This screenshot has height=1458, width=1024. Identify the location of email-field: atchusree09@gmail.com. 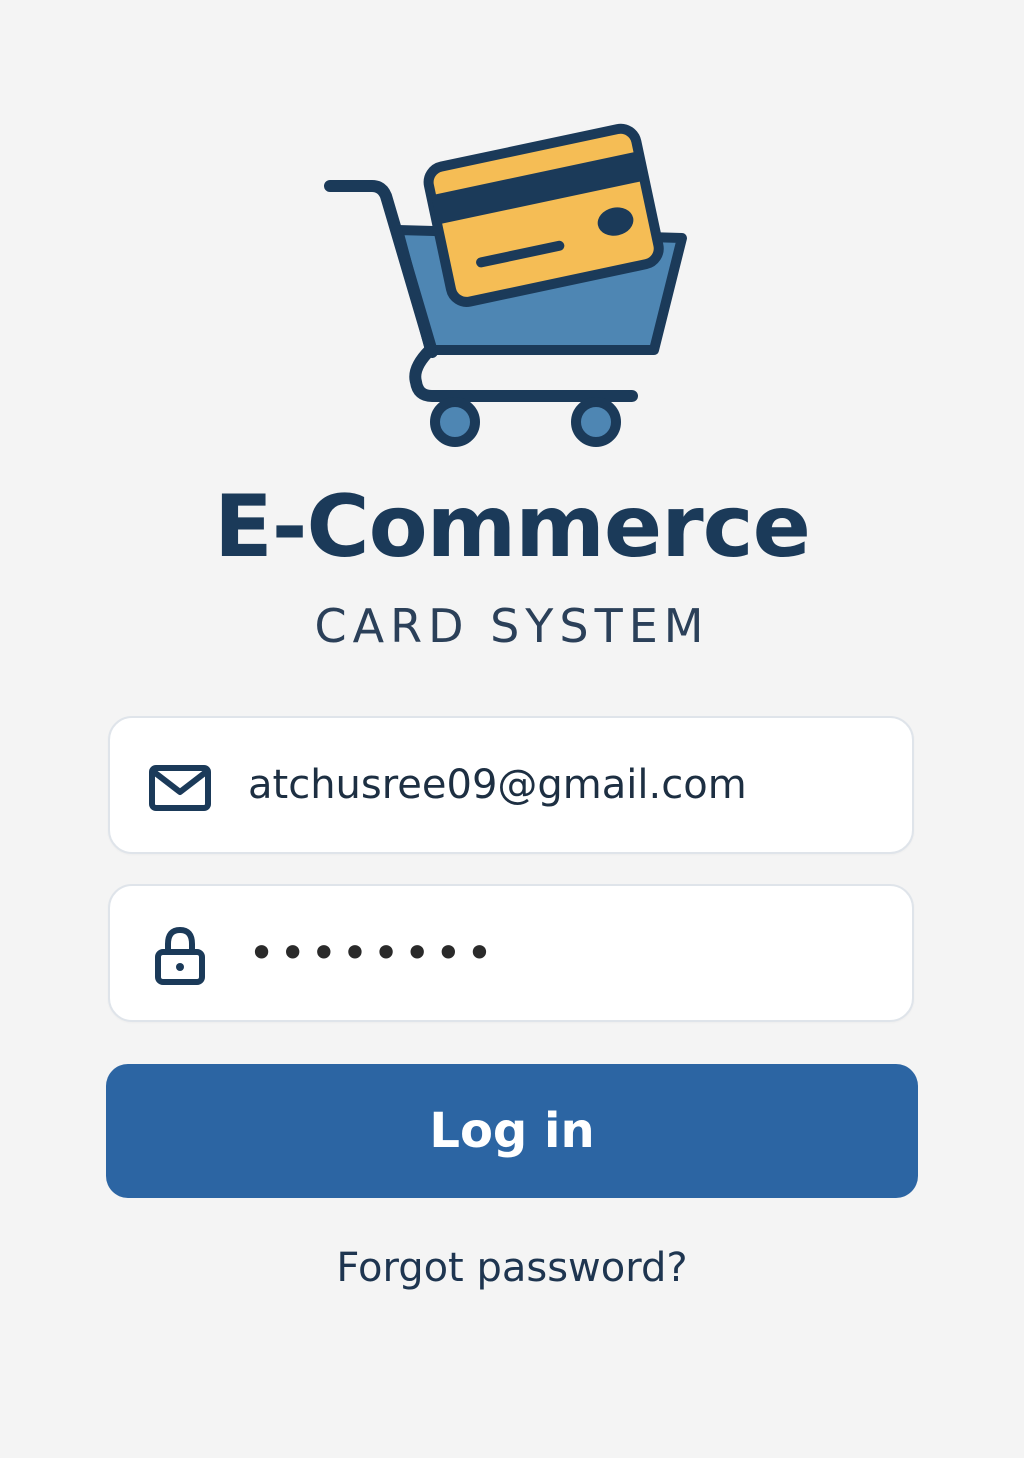
(511, 785).